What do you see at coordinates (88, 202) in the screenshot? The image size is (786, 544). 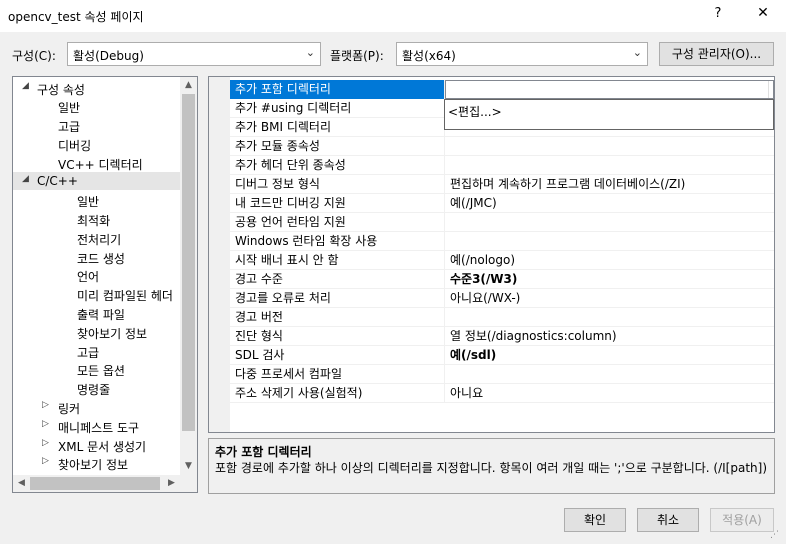 I see `tree-item-label: 일반` at bounding box center [88, 202].